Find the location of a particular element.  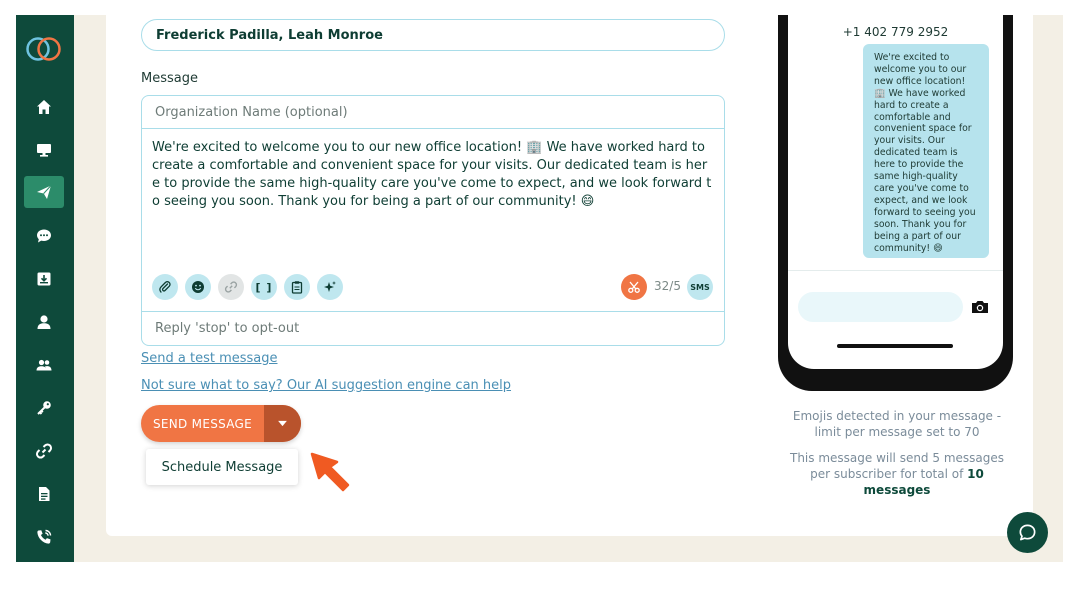

sidebar-item-send is located at coordinates (44, 192).